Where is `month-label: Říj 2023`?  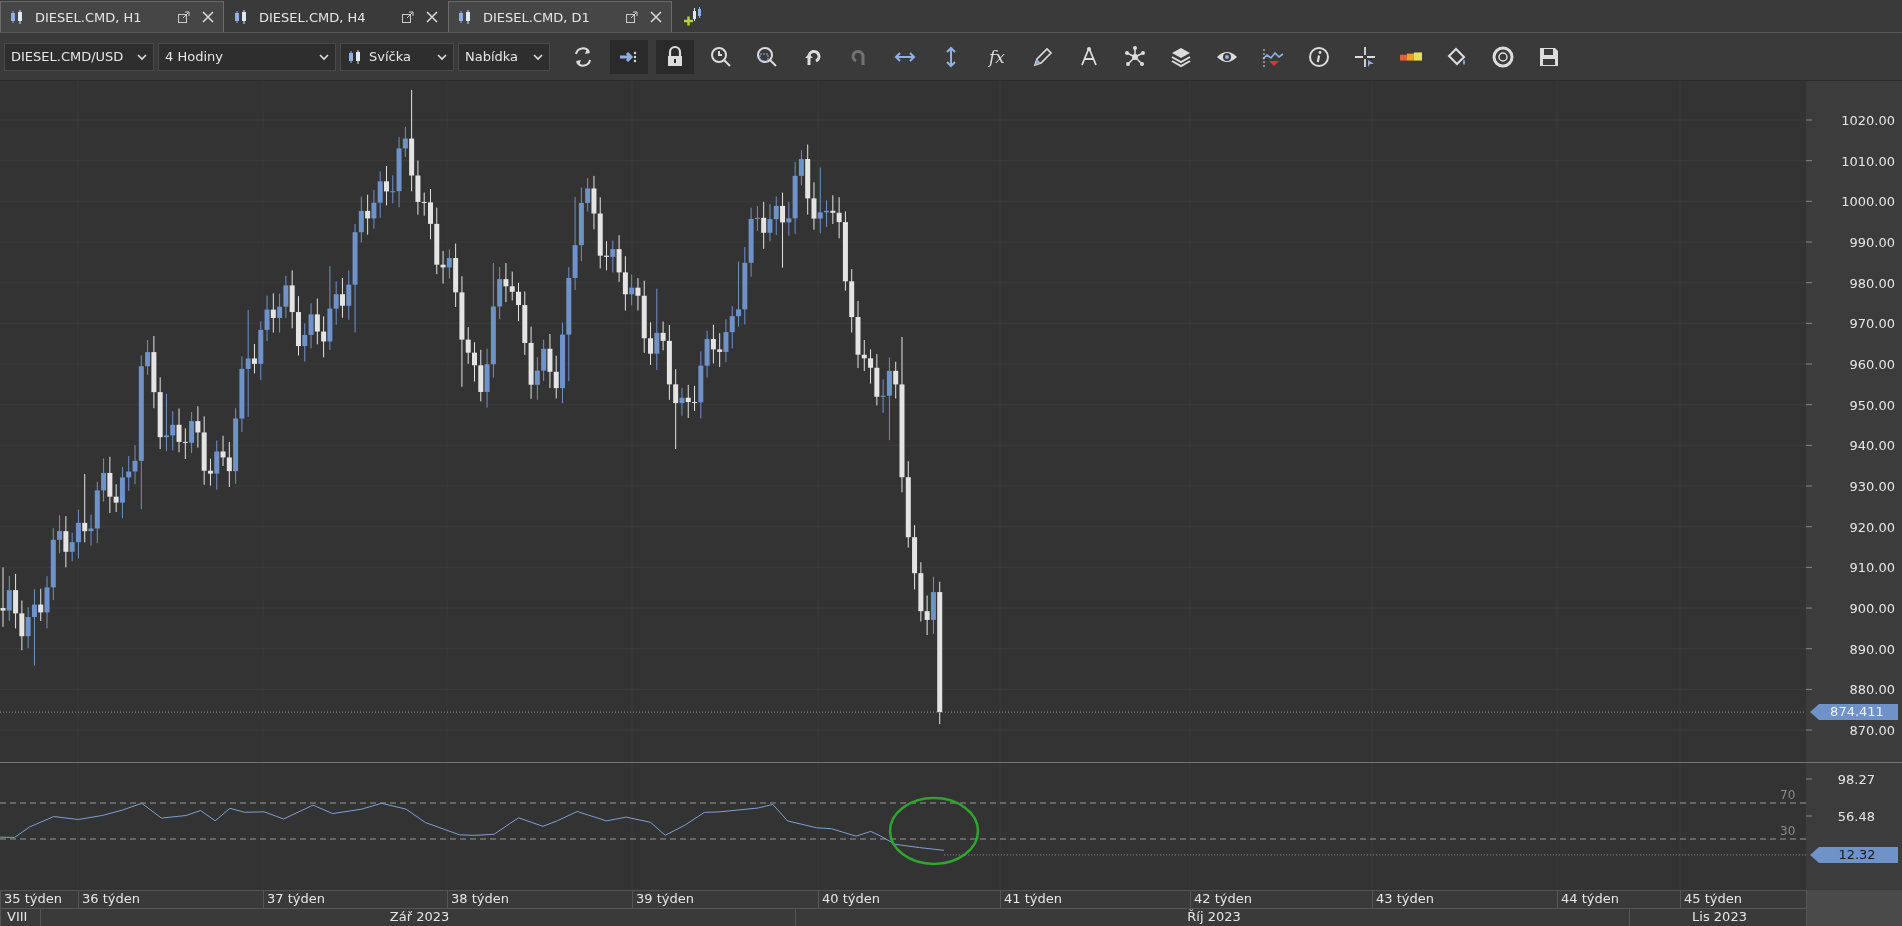 month-label: Říj 2023 is located at coordinates (1212, 917).